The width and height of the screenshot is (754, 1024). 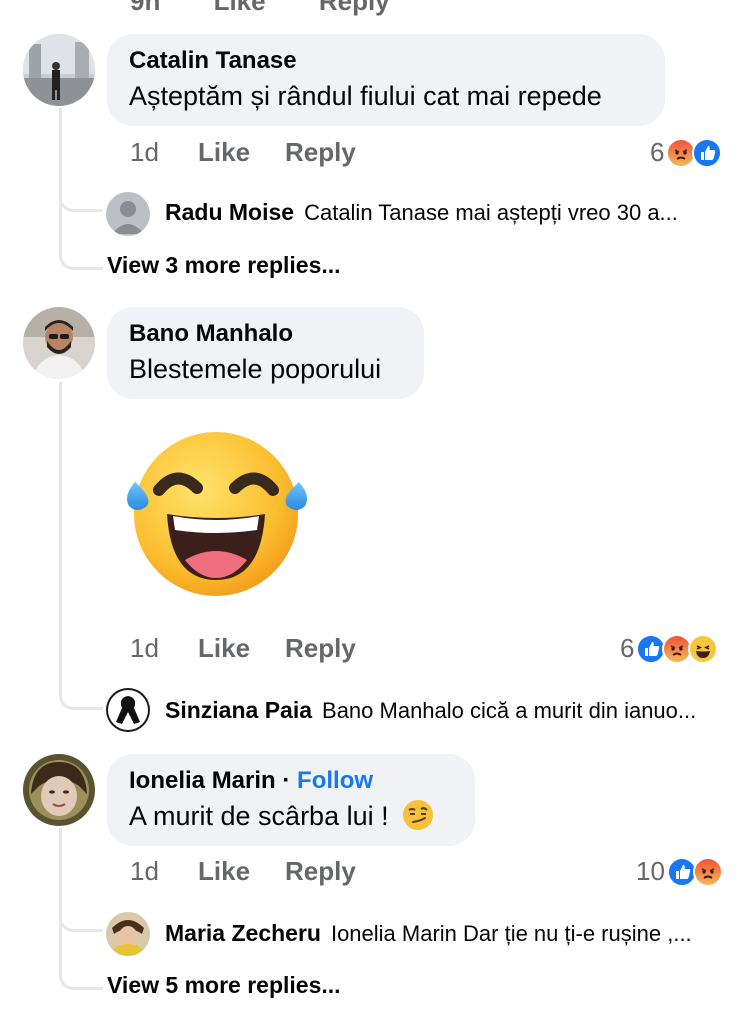 What do you see at coordinates (707, 871) in the screenshot?
I see `angry-icon` at bounding box center [707, 871].